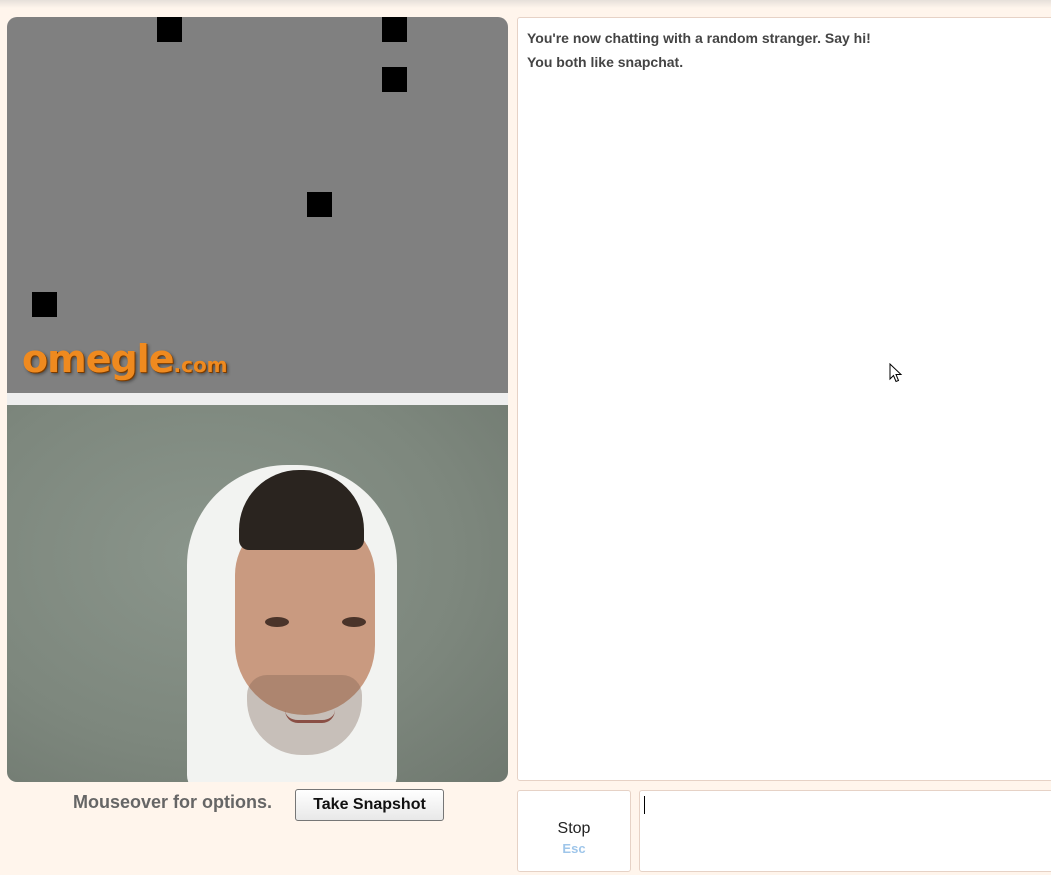 This screenshot has height=875, width=1051. I want to click on stop-button: Stop Esc, so click(574, 831).